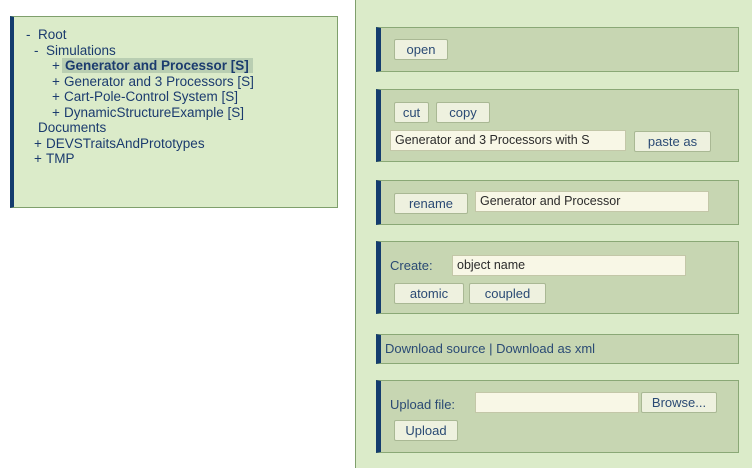 The image size is (752, 468). What do you see at coordinates (52, 34) in the screenshot?
I see `tree-label-root: Root` at bounding box center [52, 34].